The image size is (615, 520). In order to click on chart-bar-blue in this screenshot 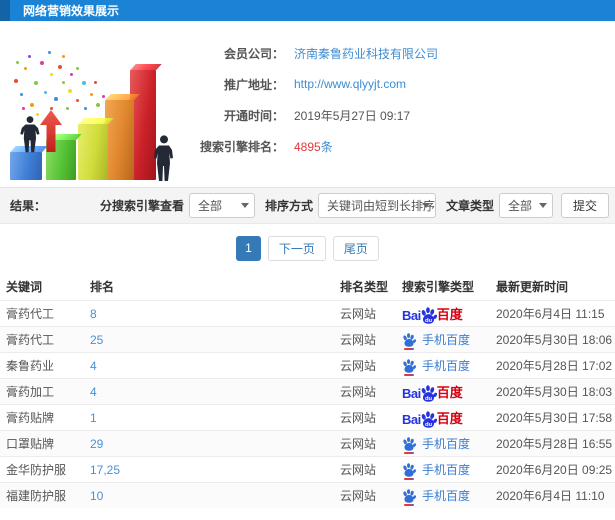, I will do `click(26, 166)`.